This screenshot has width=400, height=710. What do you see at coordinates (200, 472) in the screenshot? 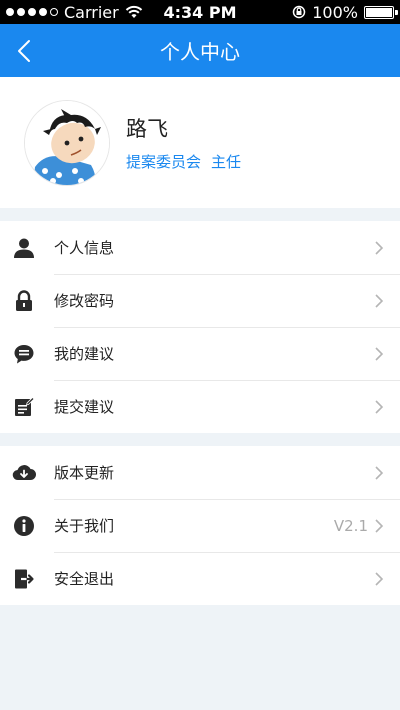
I see `menu-item-version-update: 版本更新` at bounding box center [200, 472].